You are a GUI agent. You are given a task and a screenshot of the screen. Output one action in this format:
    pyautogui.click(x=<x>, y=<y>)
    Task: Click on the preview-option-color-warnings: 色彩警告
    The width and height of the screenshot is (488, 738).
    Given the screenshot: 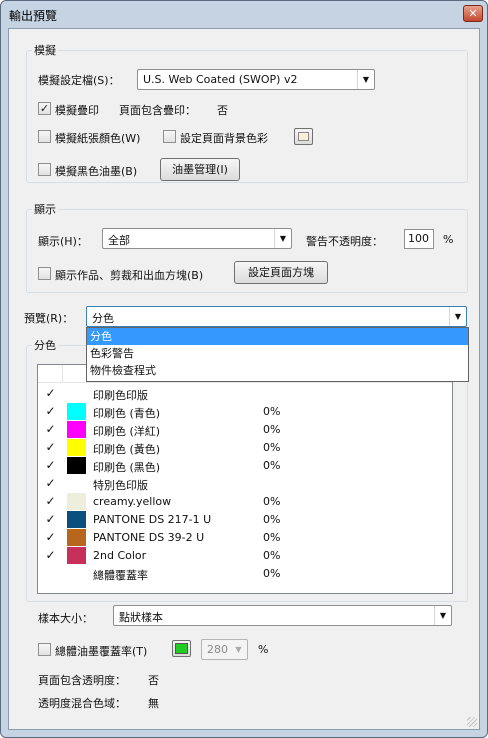 What is the action you would take?
    pyautogui.click(x=277, y=353)
    